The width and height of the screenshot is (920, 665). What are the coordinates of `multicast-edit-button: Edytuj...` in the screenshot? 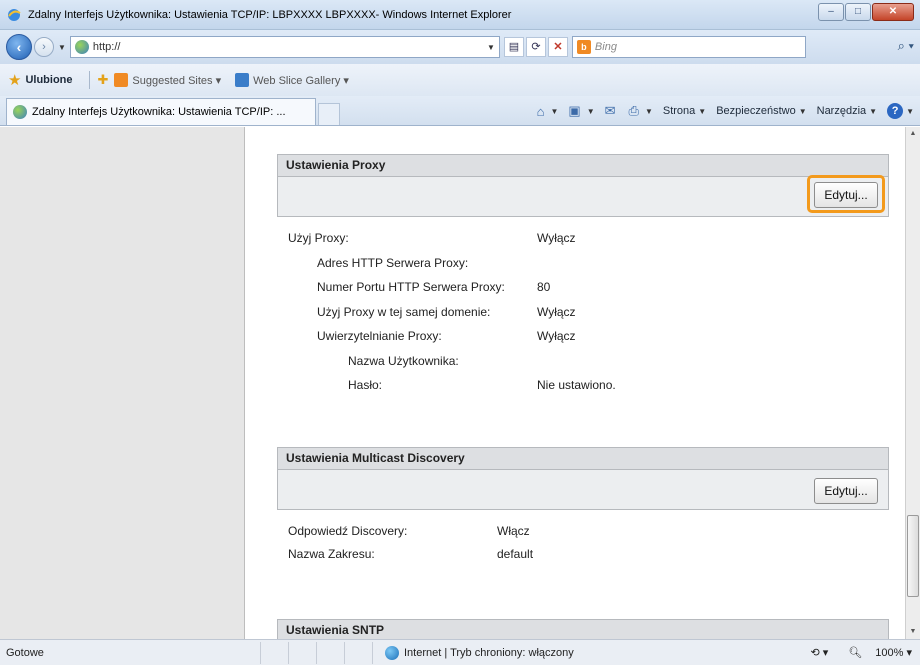 It's located at (846, 491).